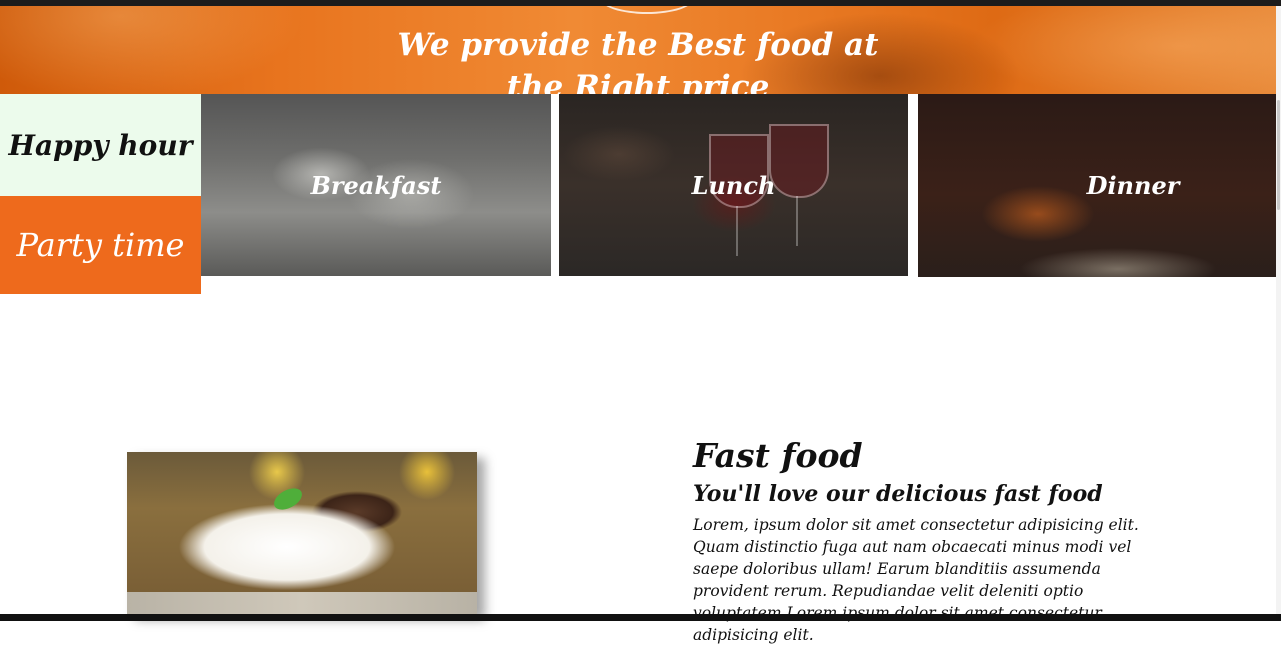  I want to click on dessert-photo, so click(302, 522).